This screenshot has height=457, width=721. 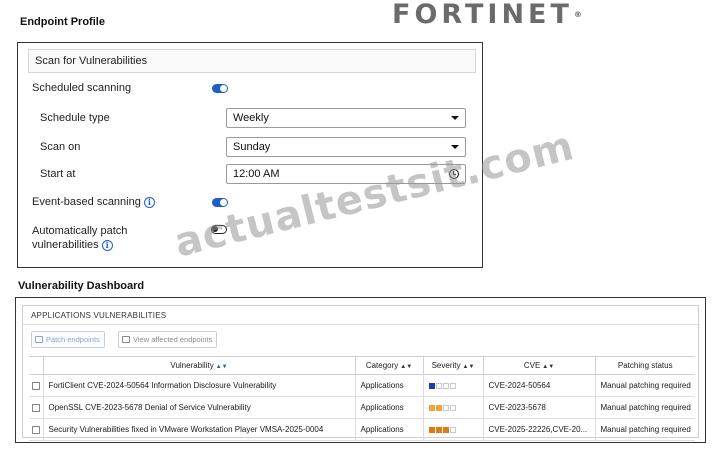 I want to click on scan-section-header: Scan for Vulnerabilities, so click(x=252, y=61).